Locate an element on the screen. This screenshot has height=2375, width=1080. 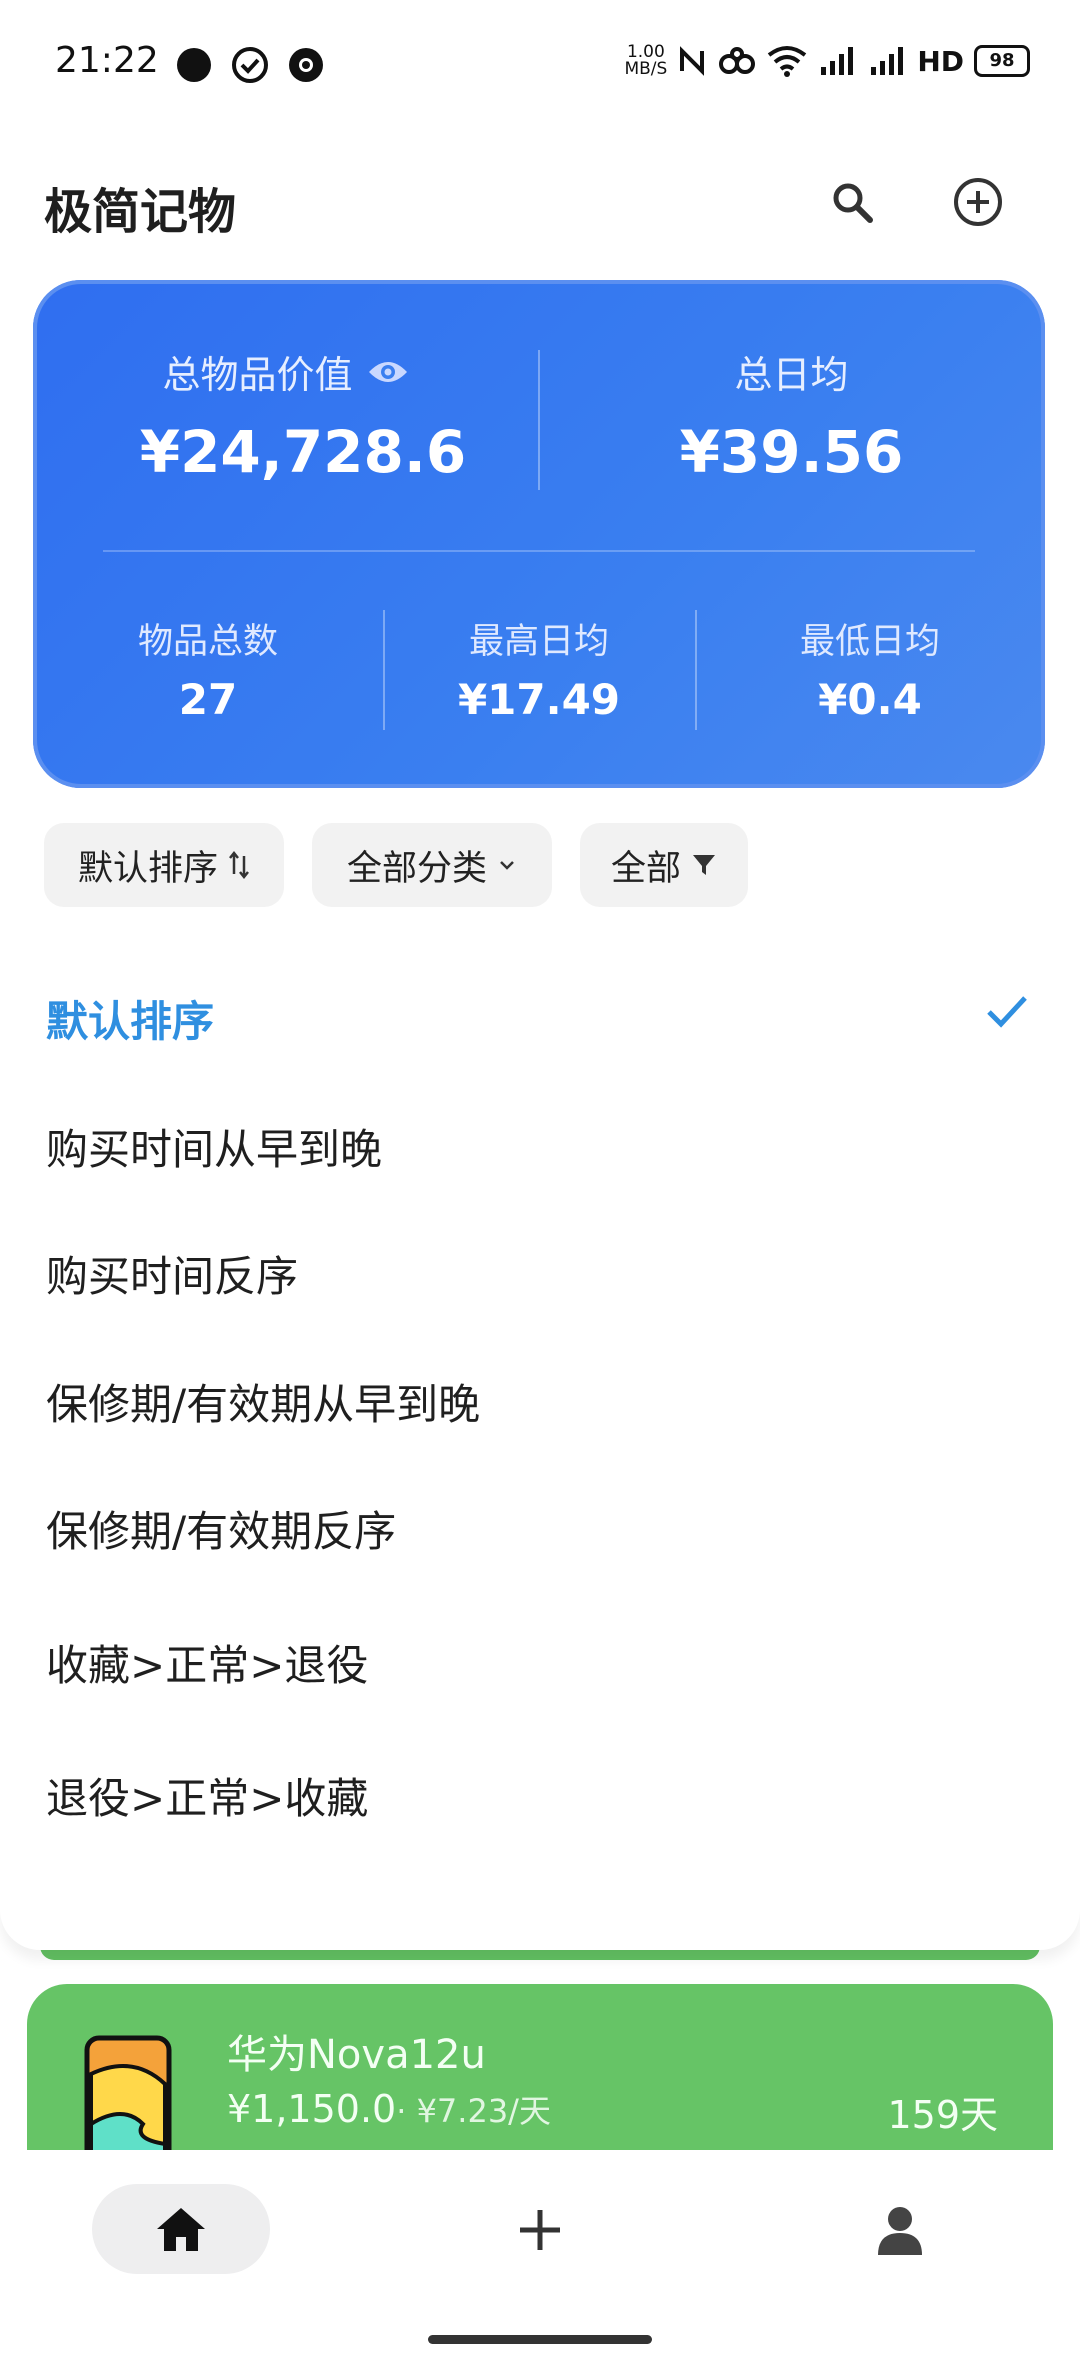
nav-add-tab is located at coordinates (540, 2230).